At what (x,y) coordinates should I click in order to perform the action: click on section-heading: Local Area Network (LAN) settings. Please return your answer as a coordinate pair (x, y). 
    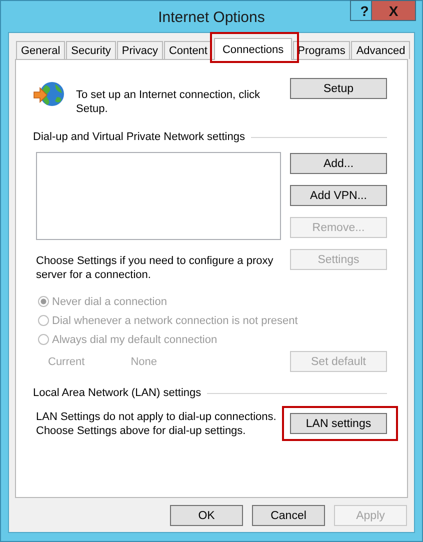
    Looking at the image, I should click on (117, 393).